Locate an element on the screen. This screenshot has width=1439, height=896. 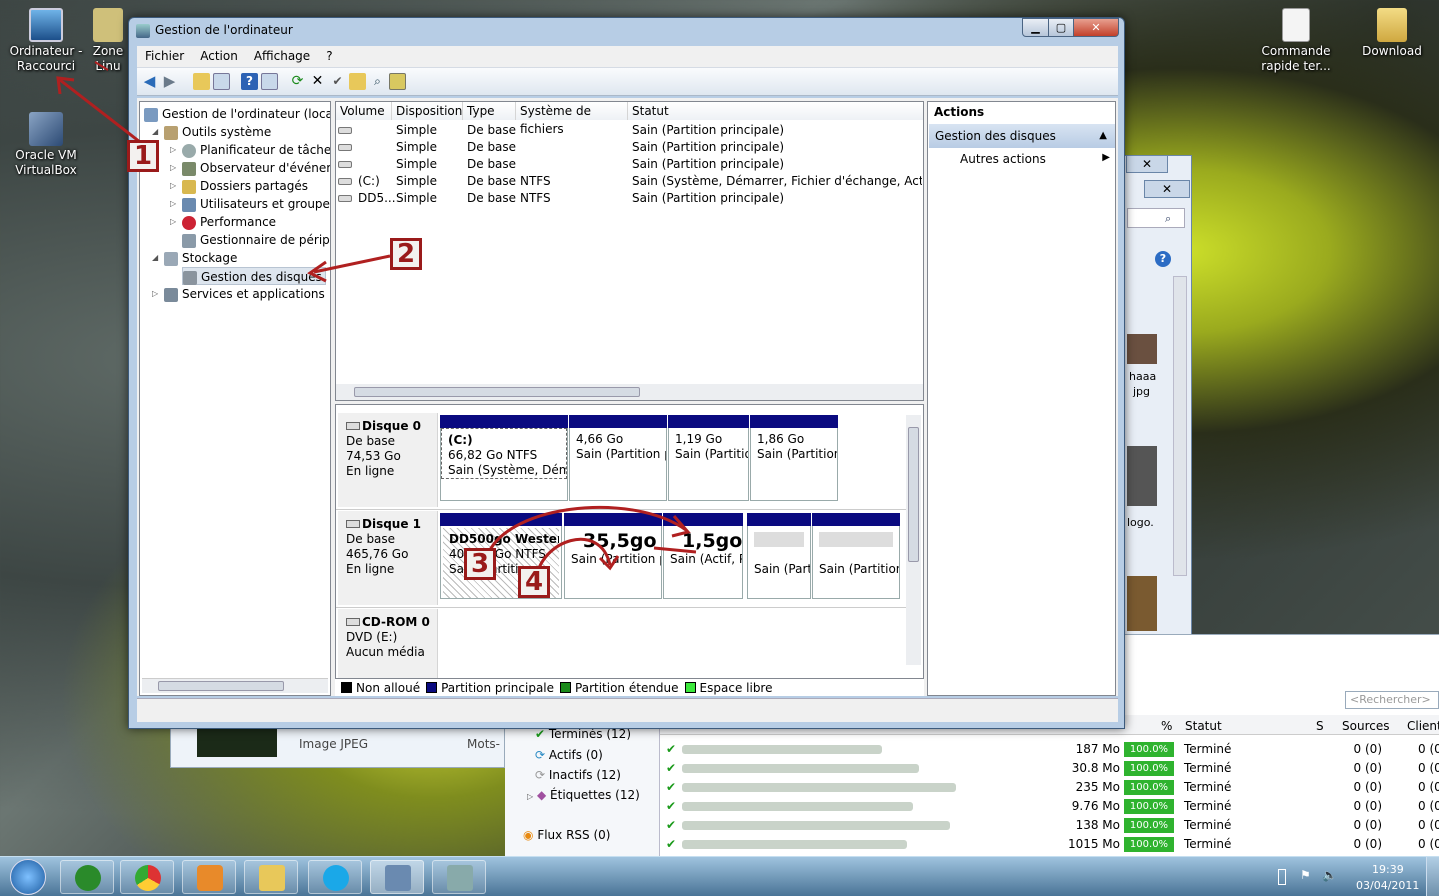
start-button is located at coordinates (28, 877).